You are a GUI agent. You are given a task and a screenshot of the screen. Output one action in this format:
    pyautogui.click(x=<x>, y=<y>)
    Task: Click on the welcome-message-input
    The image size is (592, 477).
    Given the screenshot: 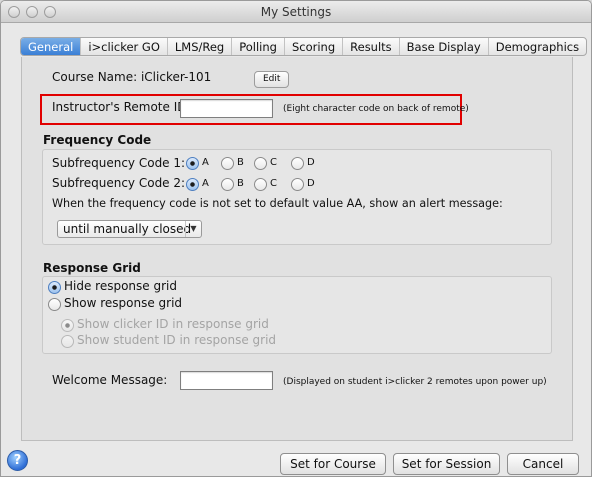 What is the action you would take?
    pyautogui.click(x=226, y=380)
    